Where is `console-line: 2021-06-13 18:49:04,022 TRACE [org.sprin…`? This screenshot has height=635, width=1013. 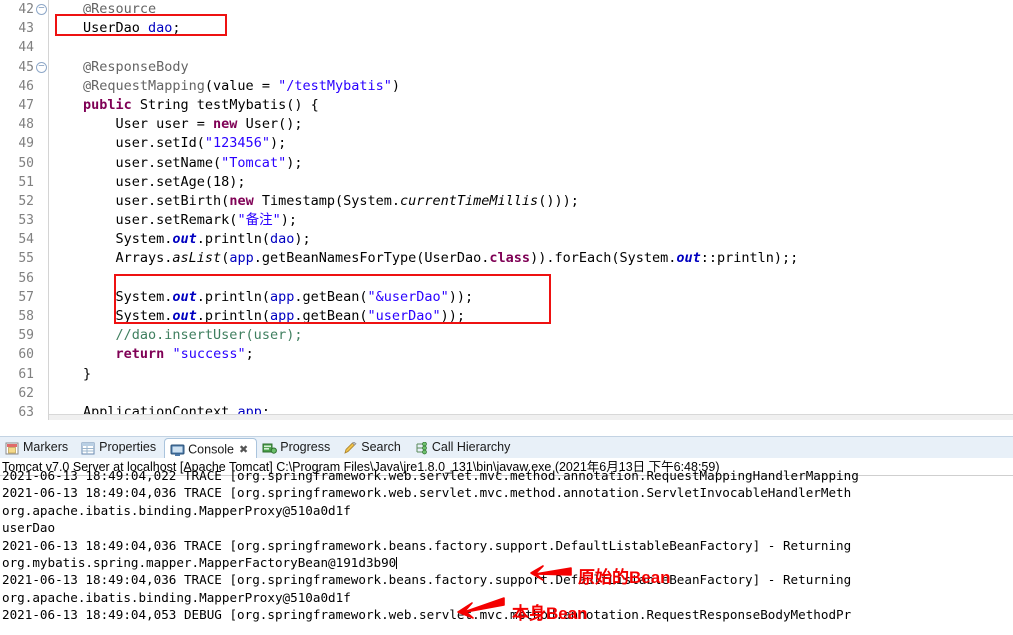 console-line: 2021-06-13 18:49:04,022 TRACE [org.sprin… is located at coordinates (430, 475).